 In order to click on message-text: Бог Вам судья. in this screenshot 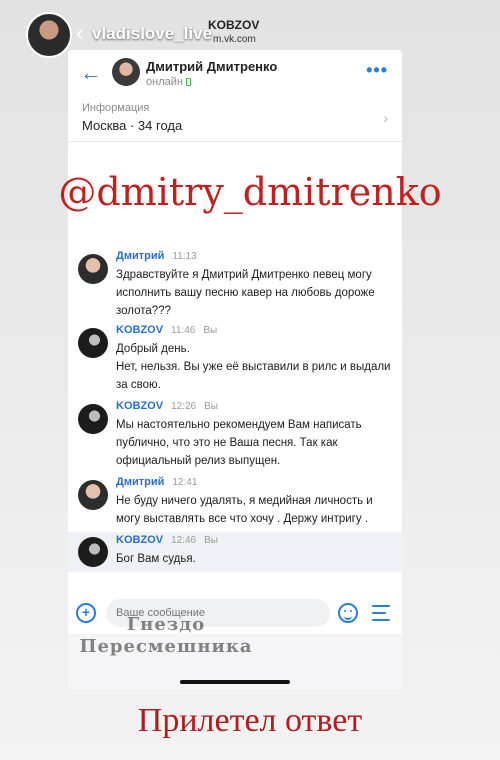, I will do `click(156, 559)`.